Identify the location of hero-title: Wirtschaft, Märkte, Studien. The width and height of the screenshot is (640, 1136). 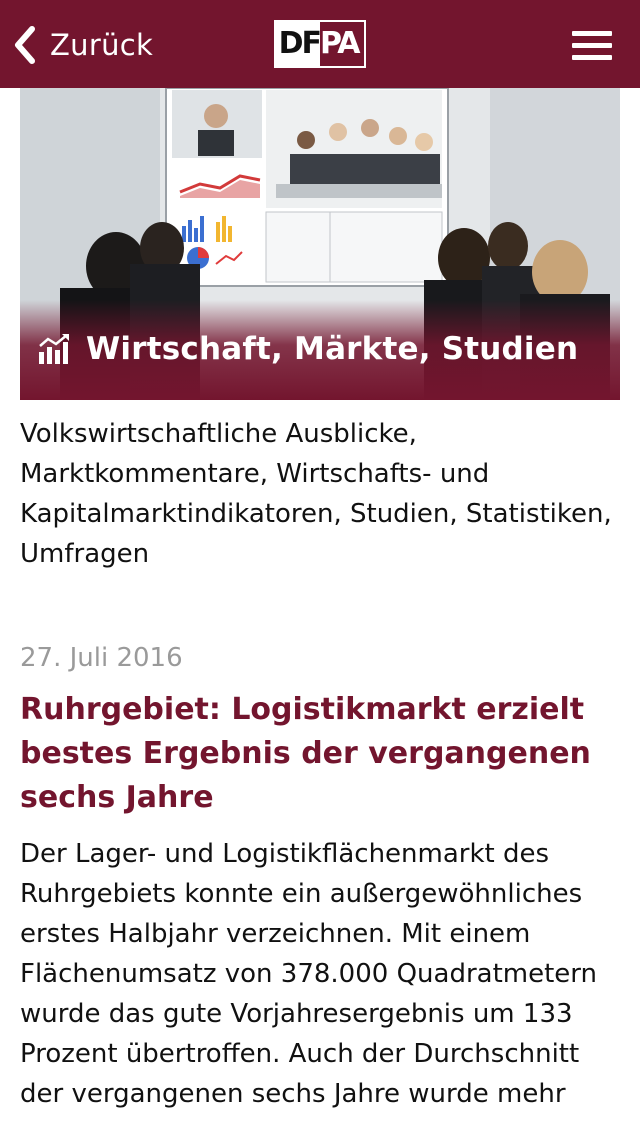
(308, 349).